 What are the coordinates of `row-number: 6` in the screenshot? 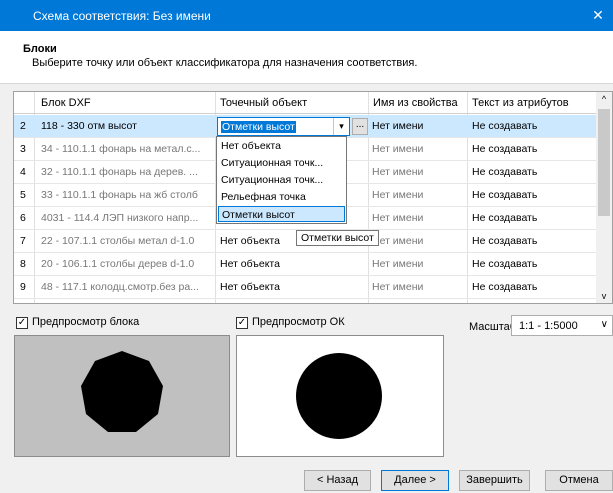 It's located at (23, 218).